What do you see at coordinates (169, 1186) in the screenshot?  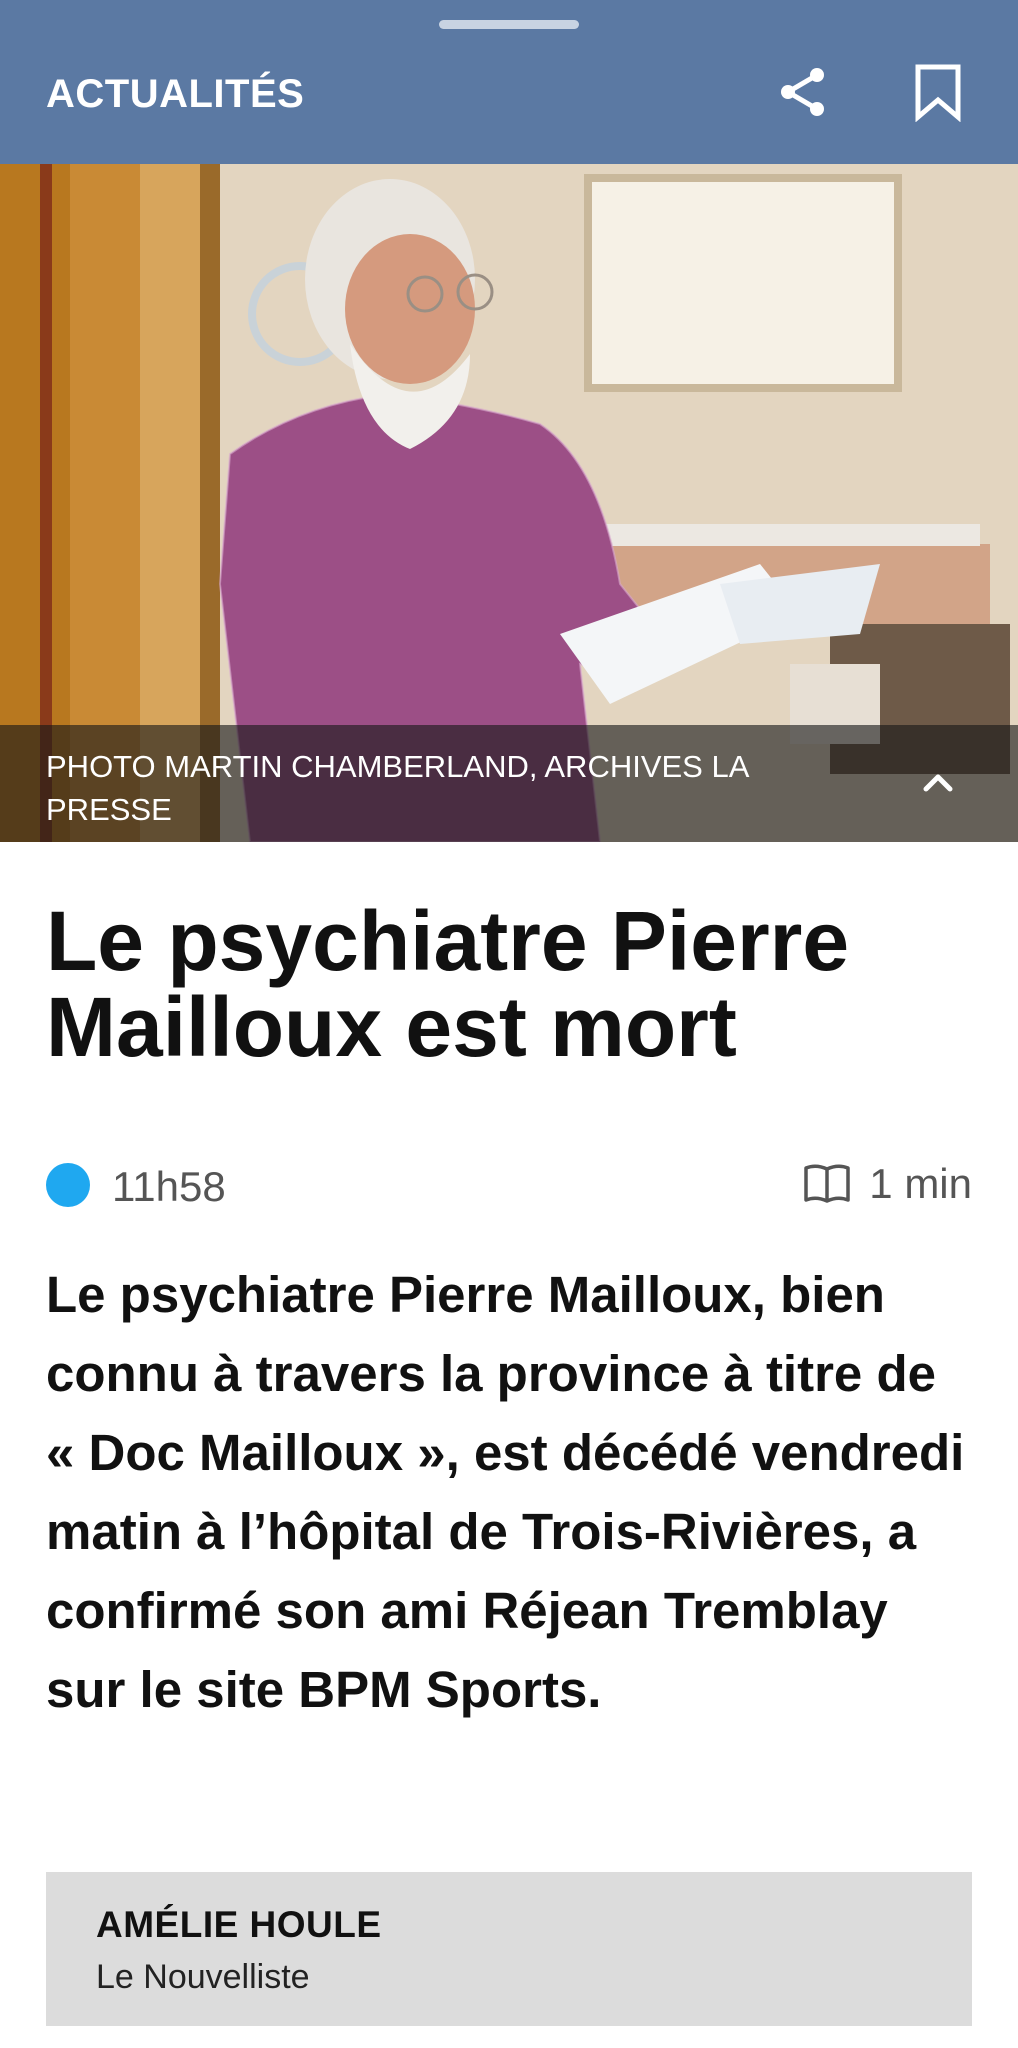 I see `publish-time: 11h58` at bounding box center [169, 1186].